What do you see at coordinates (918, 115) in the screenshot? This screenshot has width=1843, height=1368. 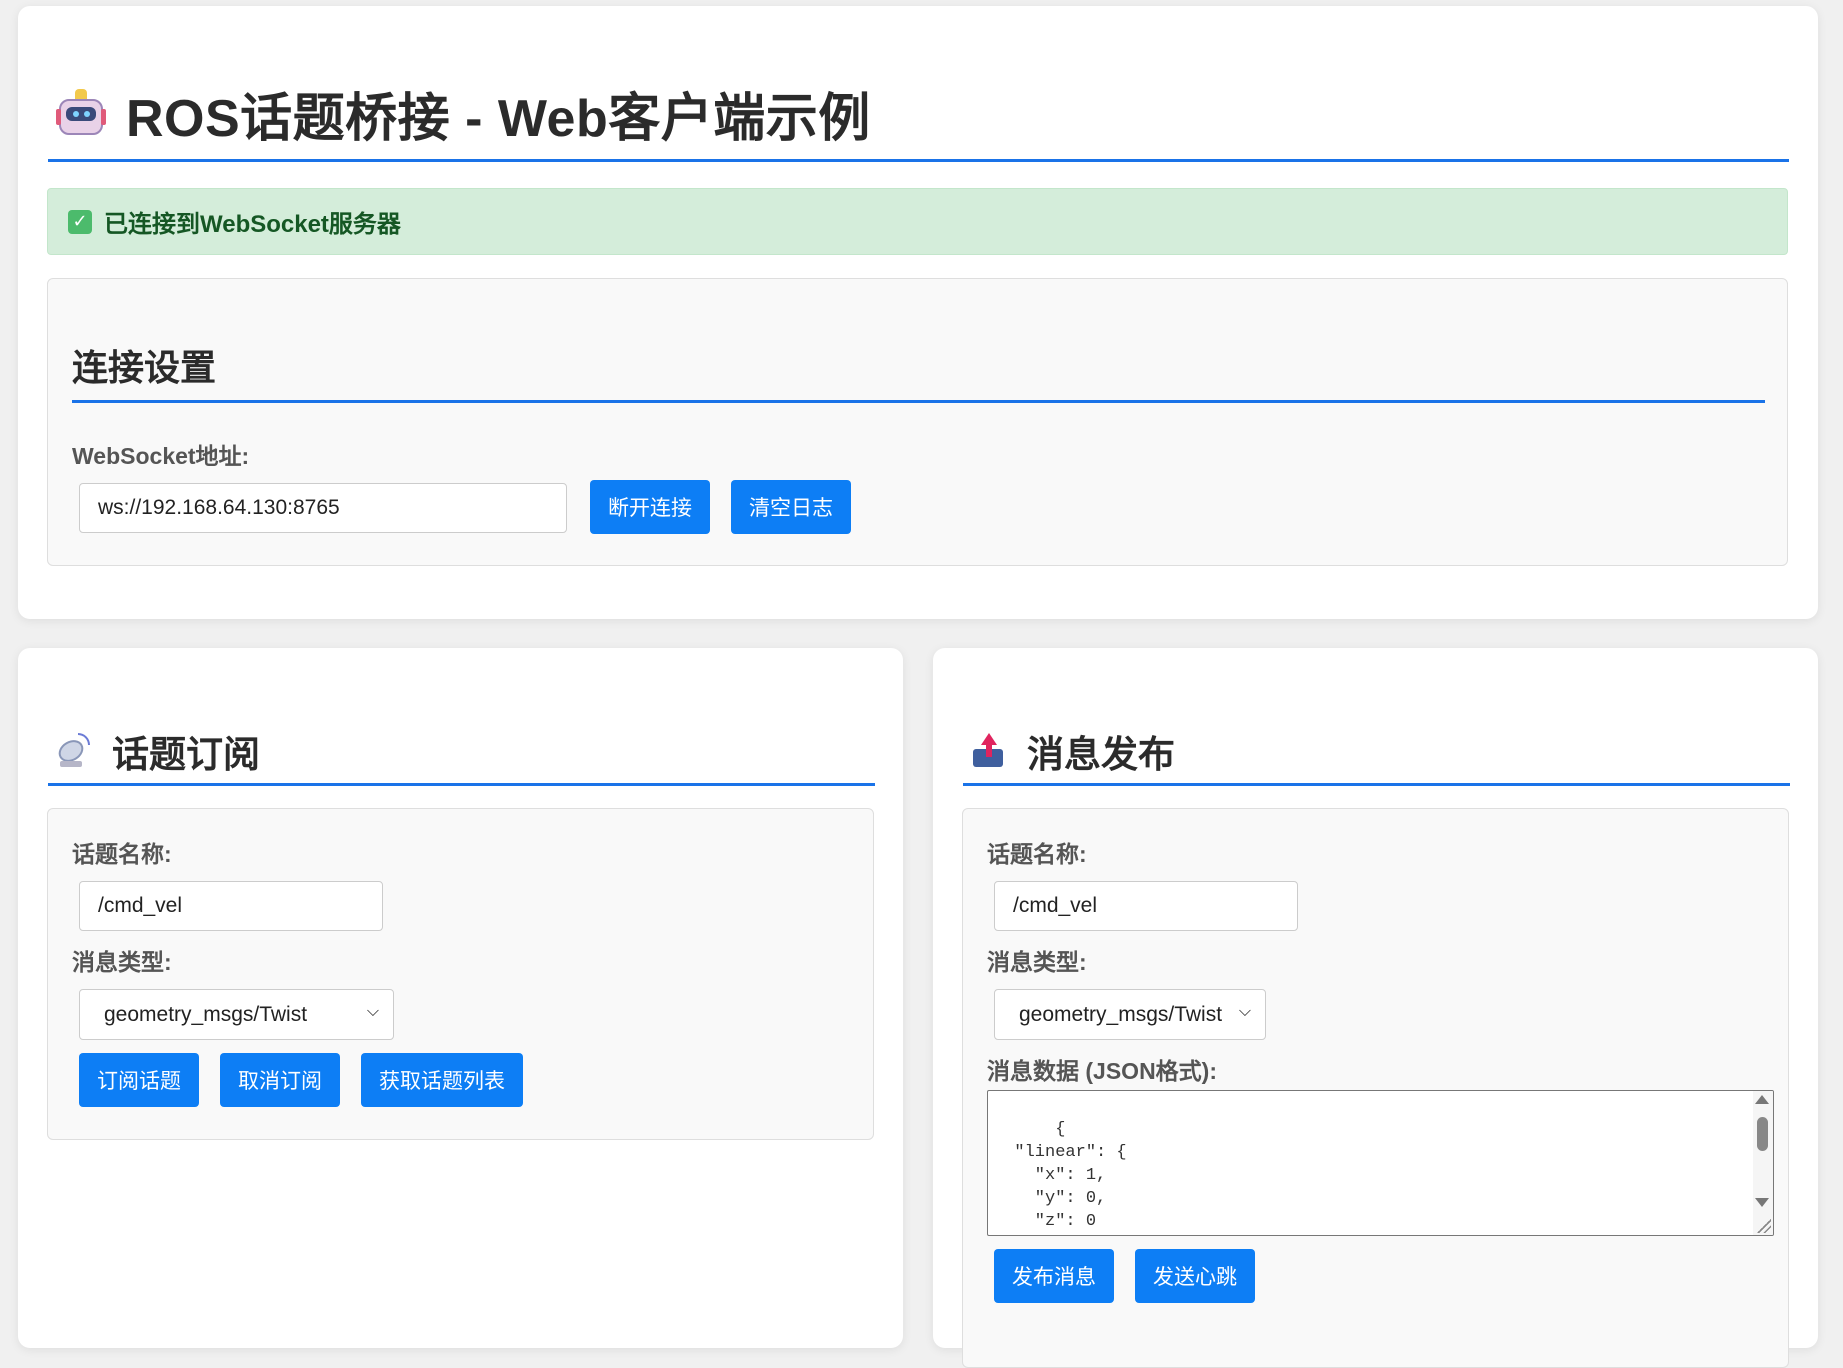 I see `page-header: ROS话题桥接 - Web客户端示例` at bounding box center [918, 115].